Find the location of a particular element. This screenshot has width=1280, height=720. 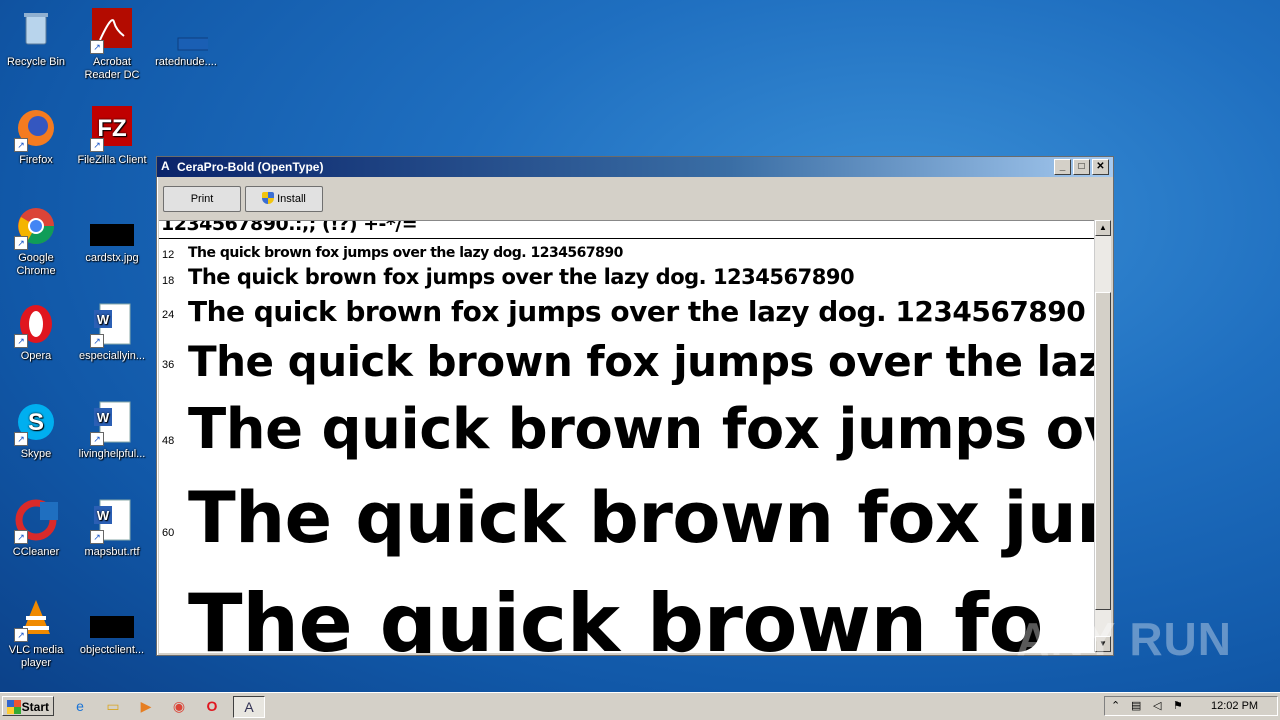

desktop-icon-vlc: ↗ VLC media player is located at coordinates (36, 633).